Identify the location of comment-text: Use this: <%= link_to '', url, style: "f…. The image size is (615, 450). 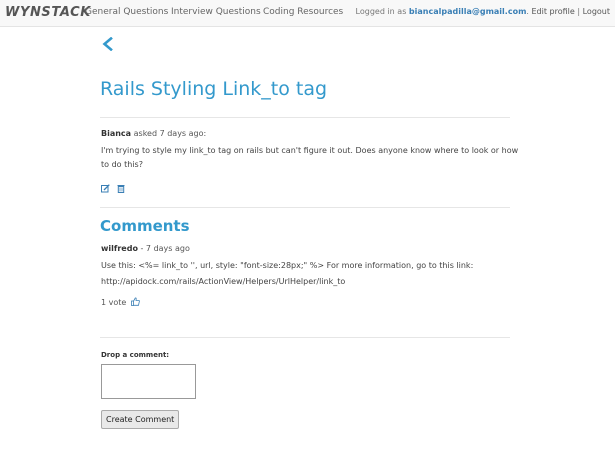
(287, 265).